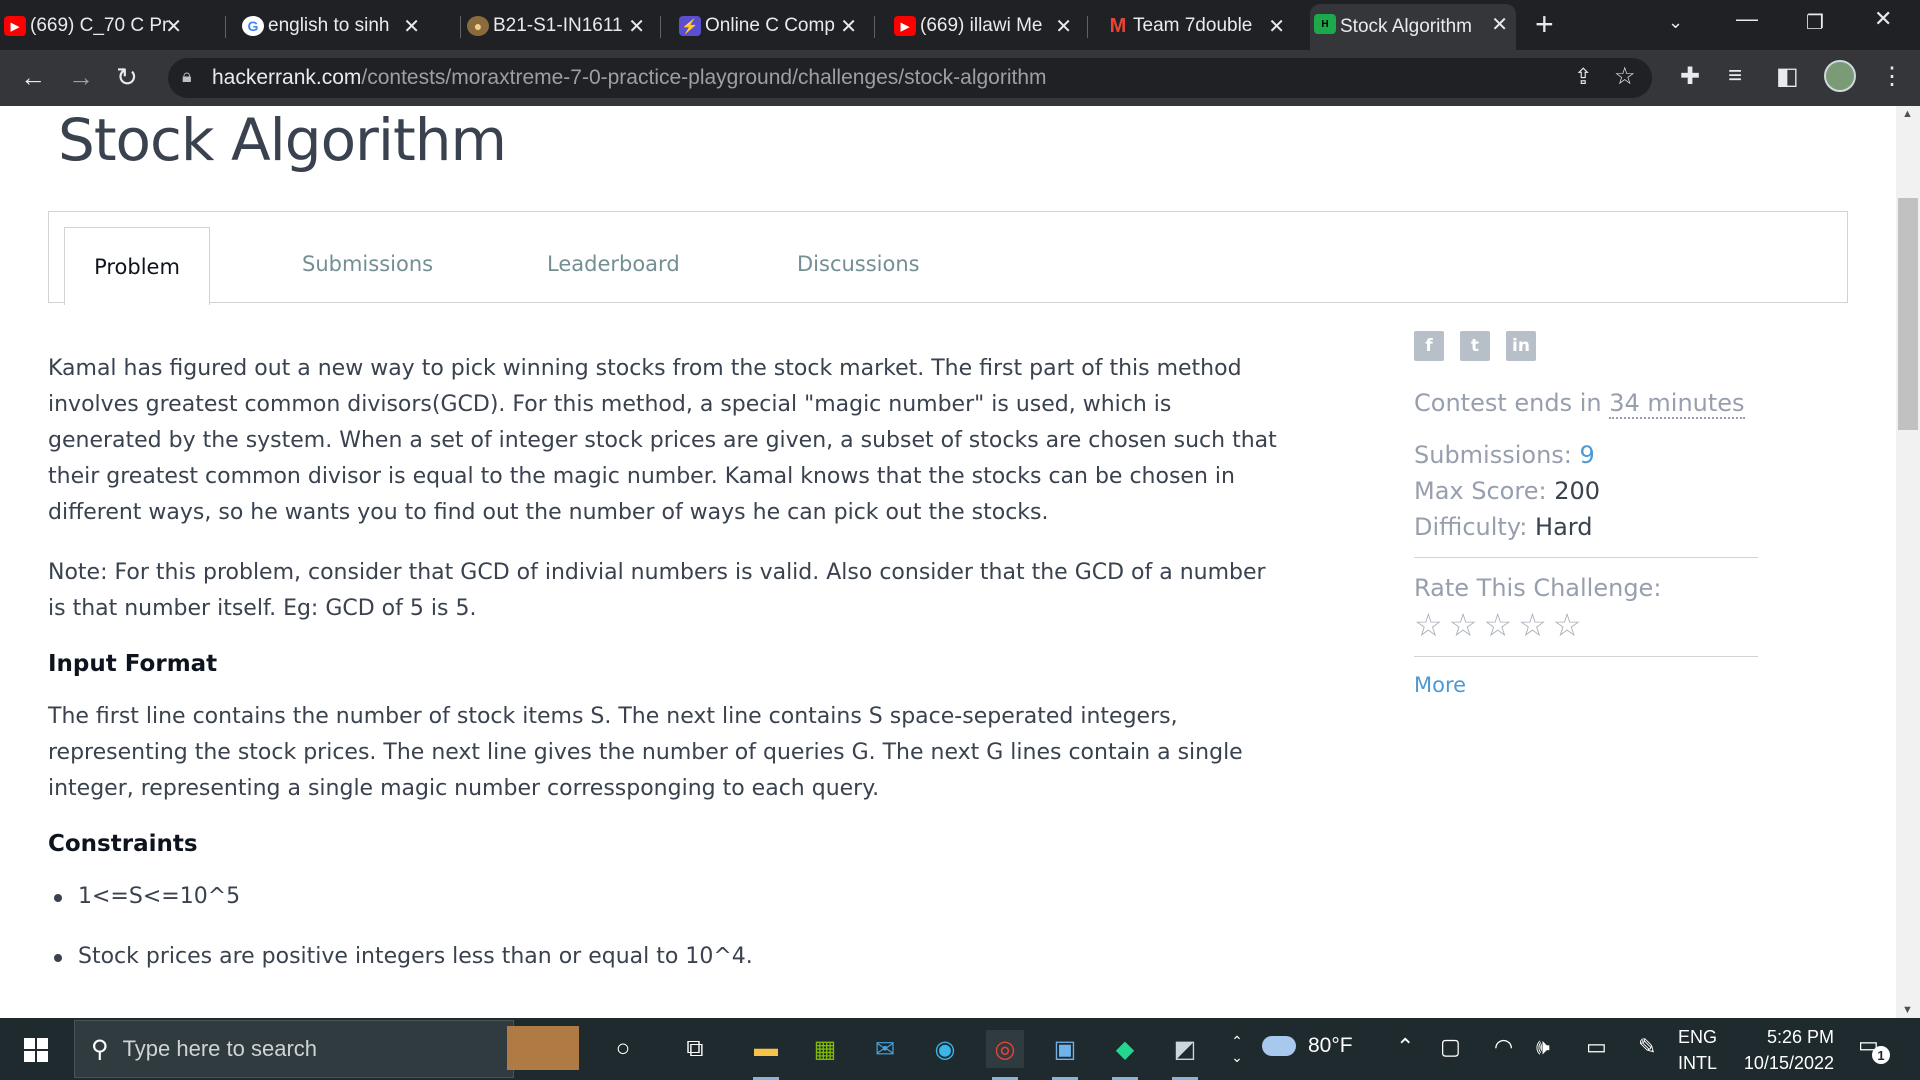  I want to click on extensions-icon: ✚, so click(1690, 76).